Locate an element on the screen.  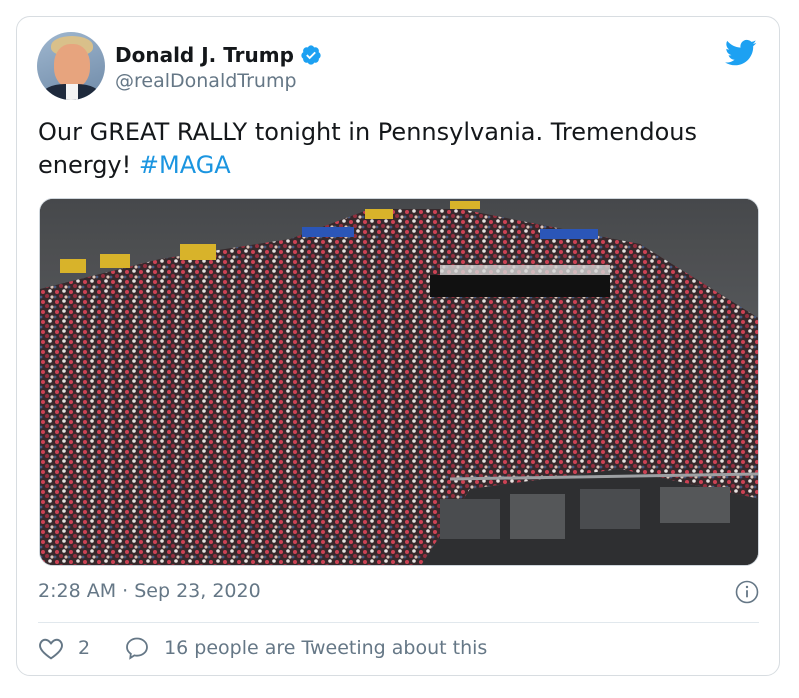
author-name-row: Donald J. Trump is located at coordinates (218, 55).